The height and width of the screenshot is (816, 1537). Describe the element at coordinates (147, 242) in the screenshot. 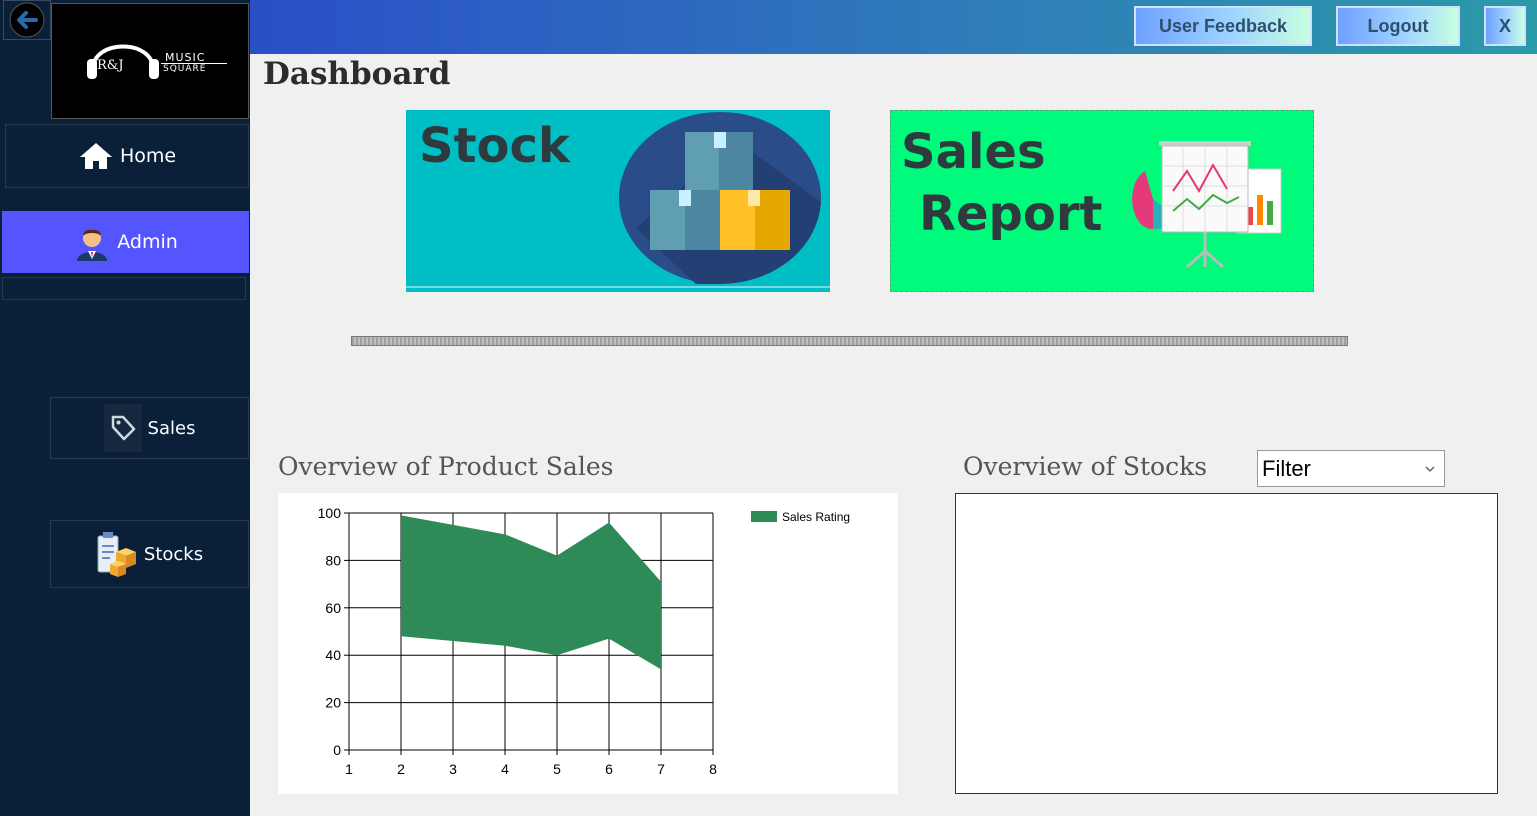

I see `sidebar-item-label: Admin` at that location.